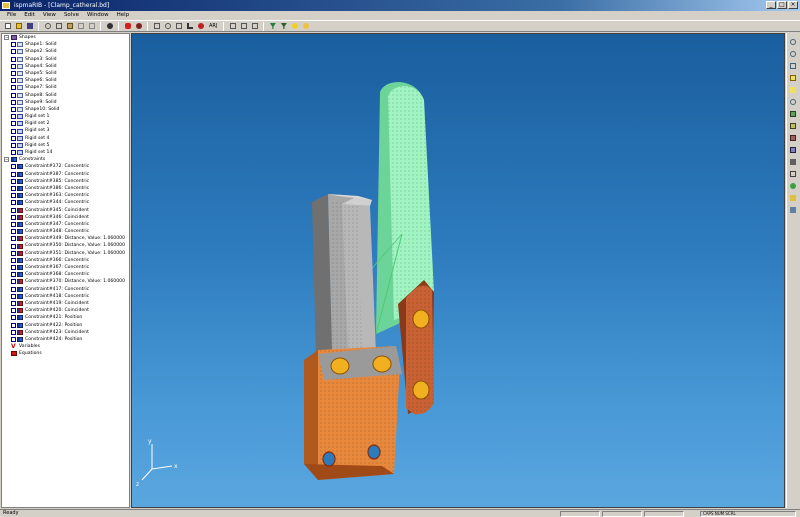 The width and height of the screenshot is (800, 517). What do you see at coordinates (793, 5) in the screenshot?
I see `close-button: ×` at bounding box center [793, 5].